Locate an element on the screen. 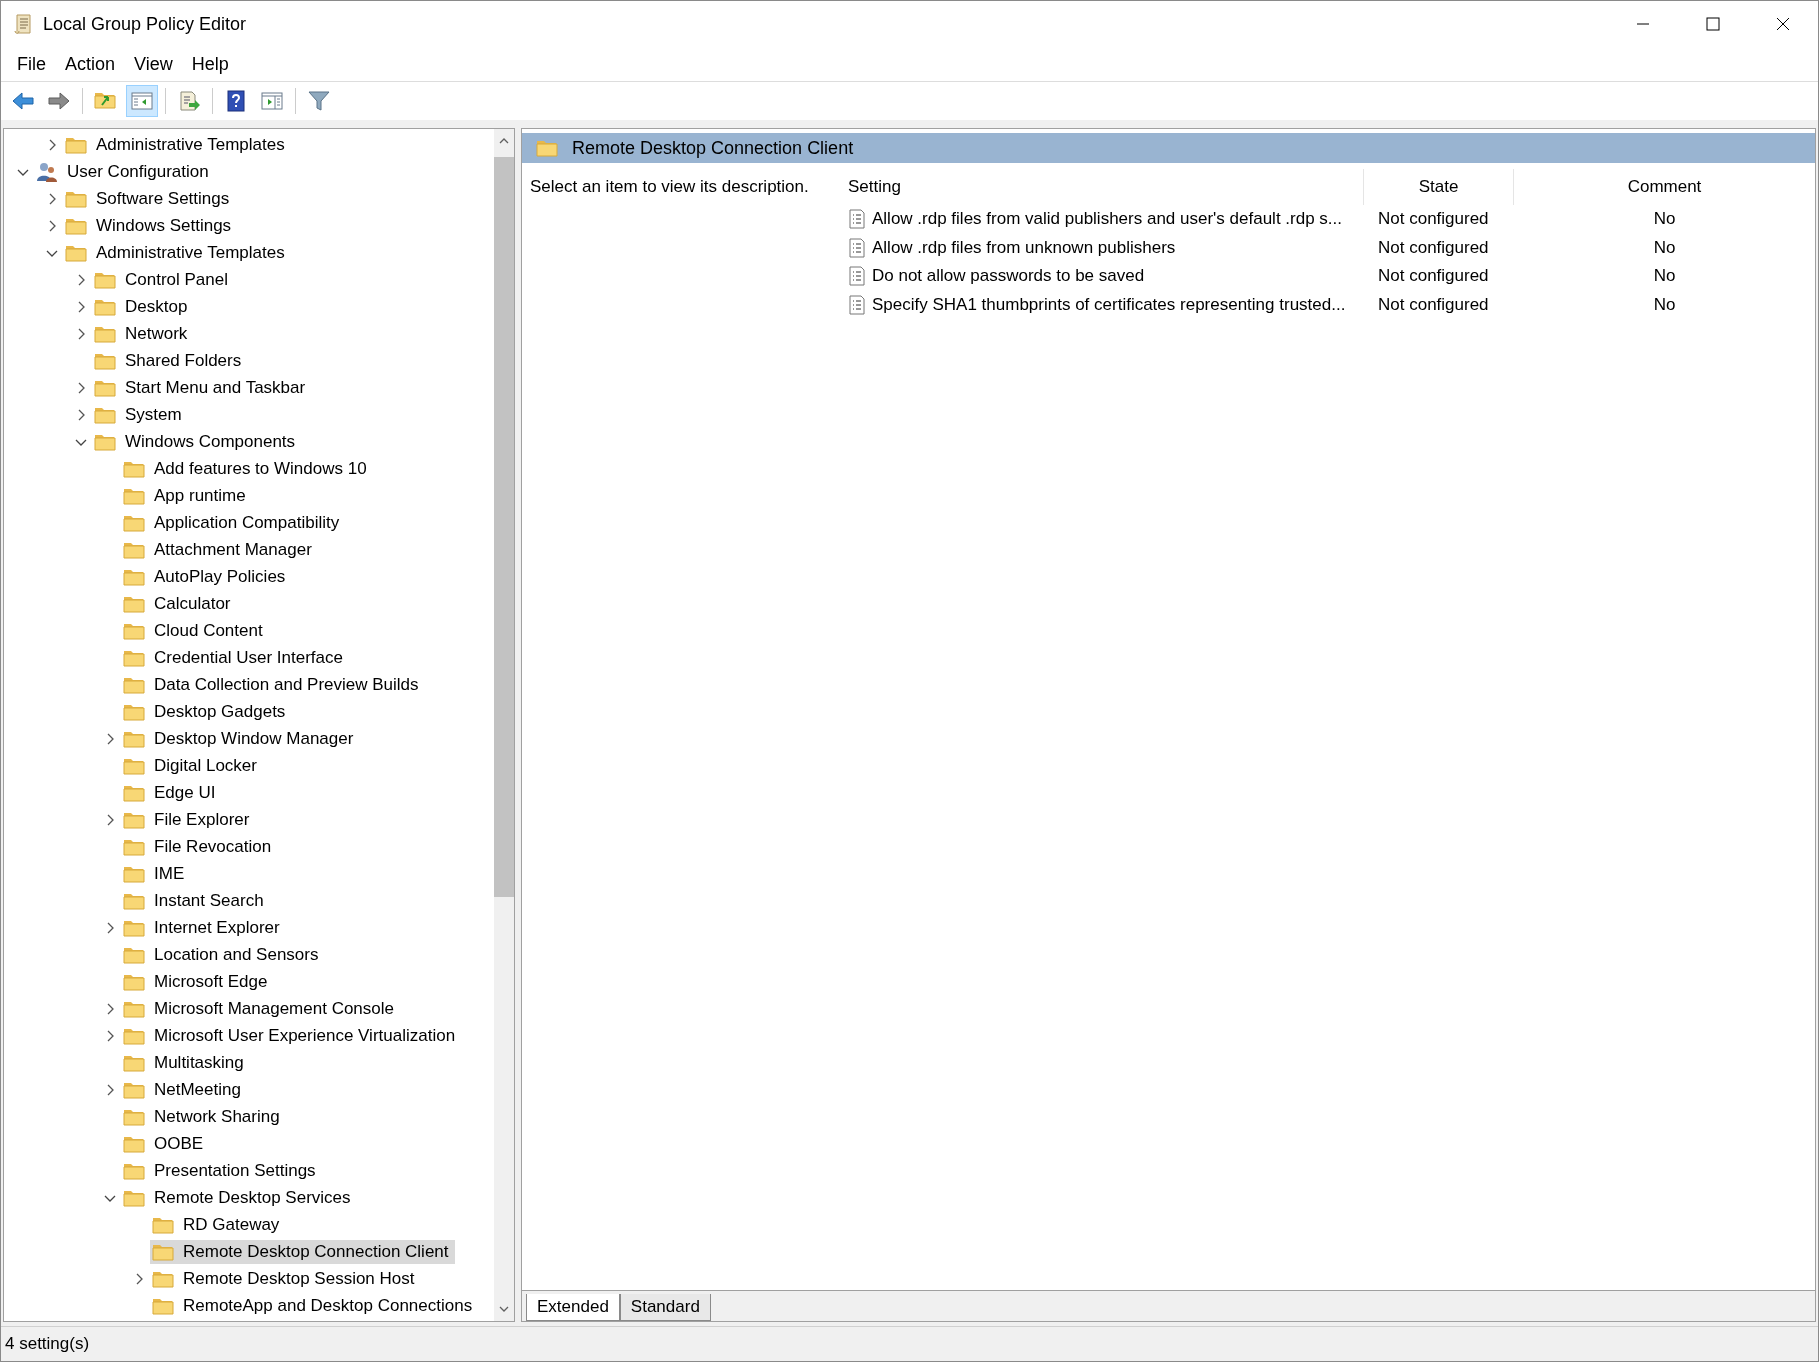 This screenshot has height=1362, width=1819. tree-item: Attachment Manager is located at coordinates (219, 549).